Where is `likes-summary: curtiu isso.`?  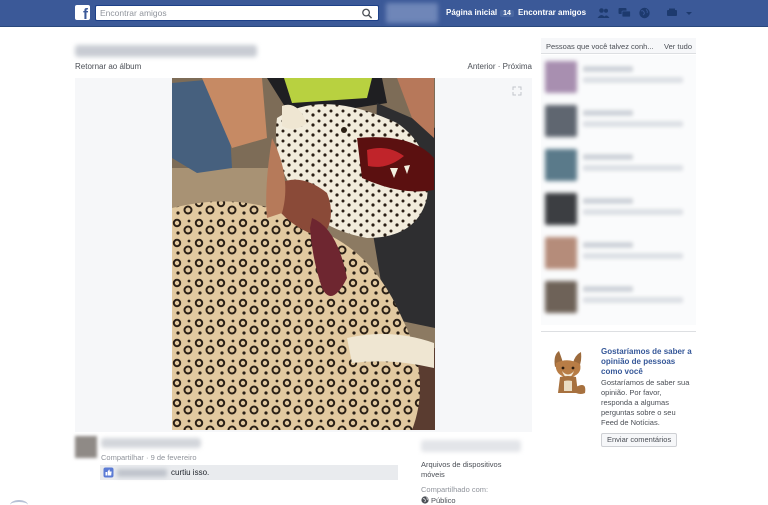
likes-summary: curtiu isso. is located at coordinates (249, 472).